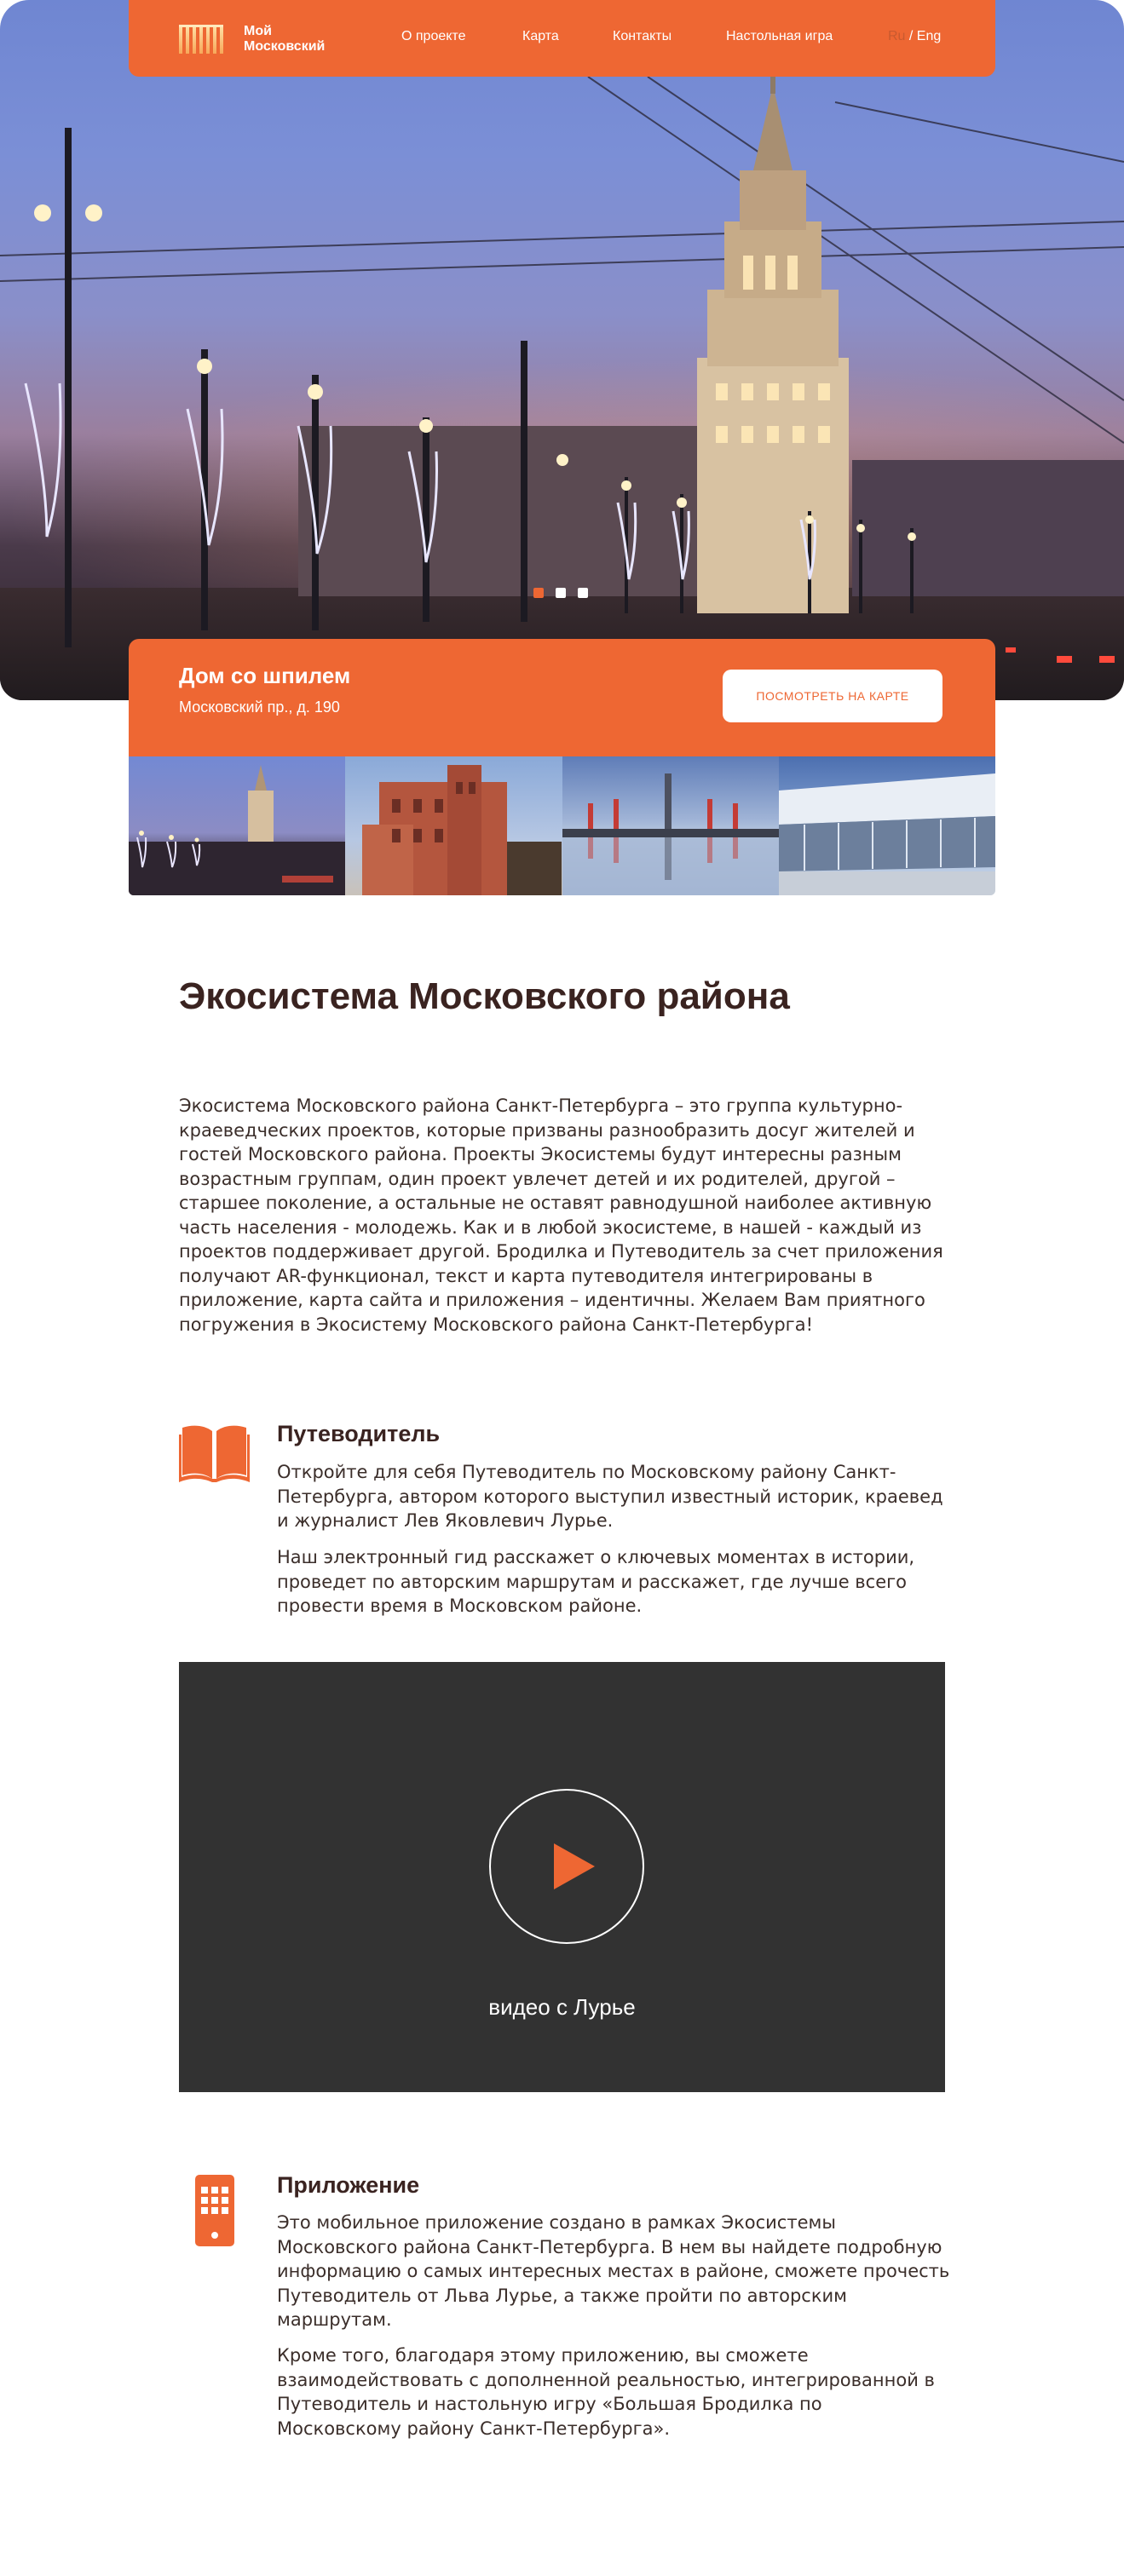 The height and width of the screenshot is (2576, 1124). I want to click on thumbnail-house-with-spire, so click(237, 826).